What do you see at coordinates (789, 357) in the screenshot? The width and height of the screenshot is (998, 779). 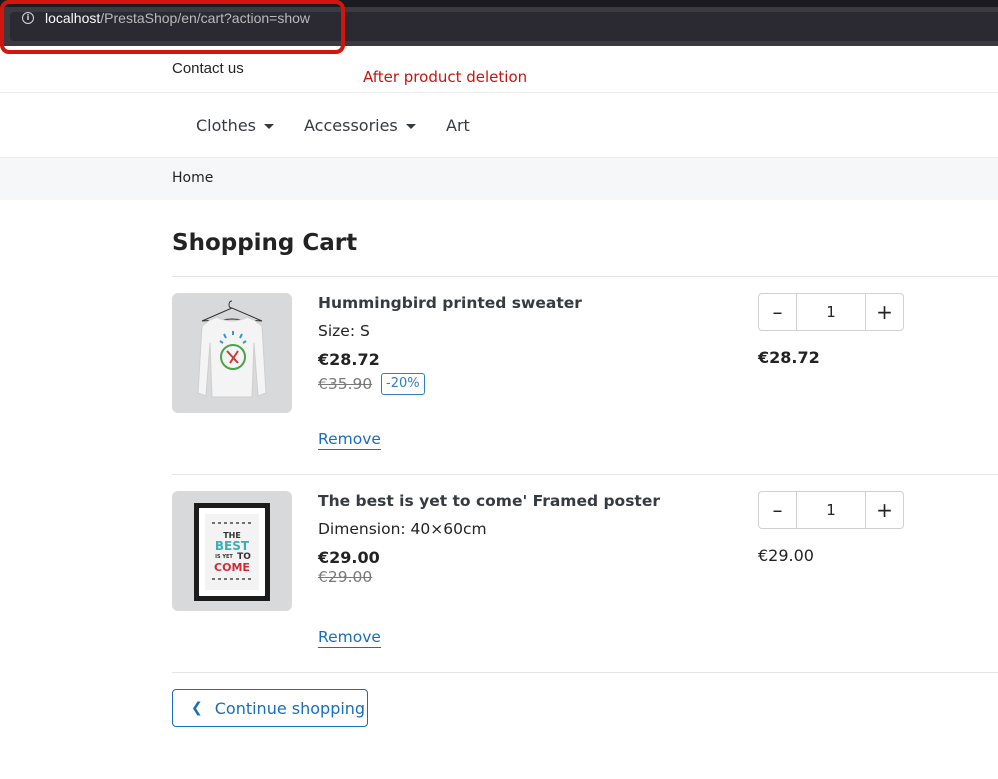 I see `line-total: €28.72` at bounding box center [789, 357].